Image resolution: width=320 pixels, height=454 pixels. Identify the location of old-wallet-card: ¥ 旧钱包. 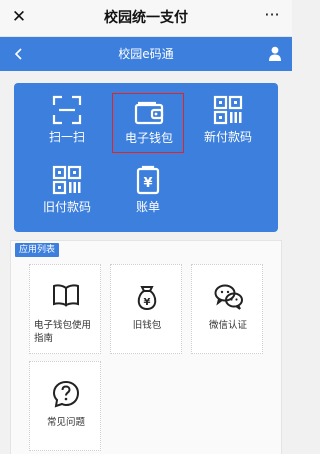
(146, 309).